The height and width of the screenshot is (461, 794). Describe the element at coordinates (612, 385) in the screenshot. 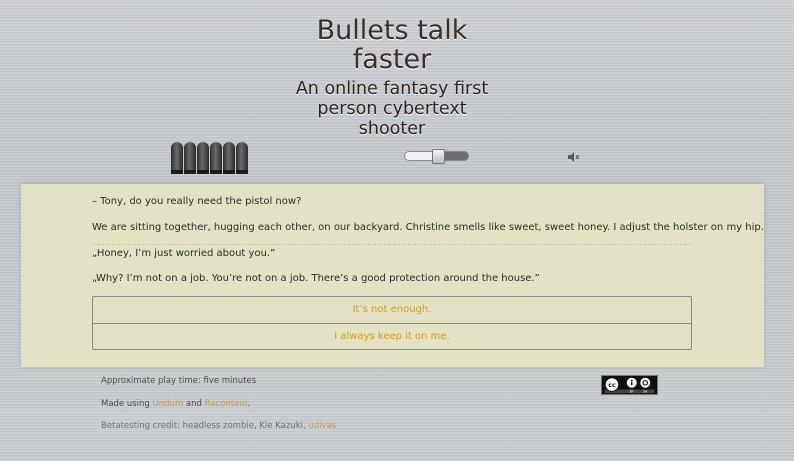

I see `svg-text: cc` at that location.